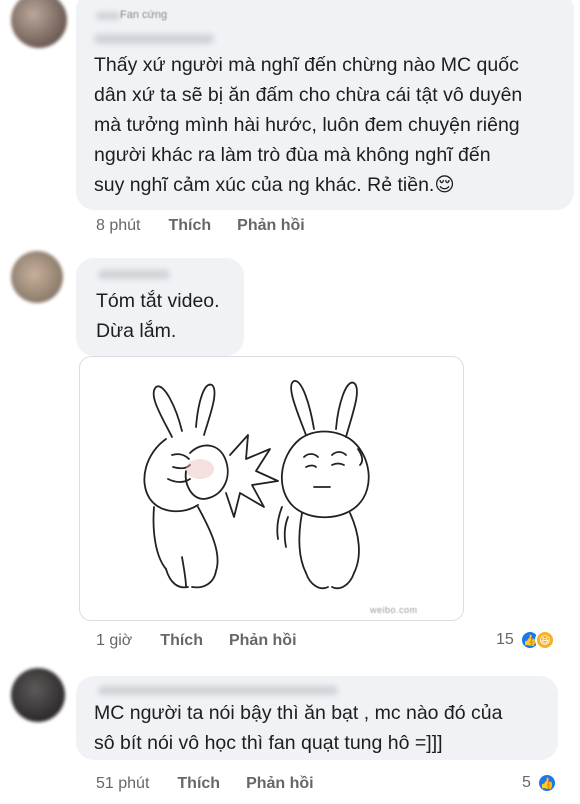  I want to click on thumbs-up-icon: 👍, so click(546, 783).